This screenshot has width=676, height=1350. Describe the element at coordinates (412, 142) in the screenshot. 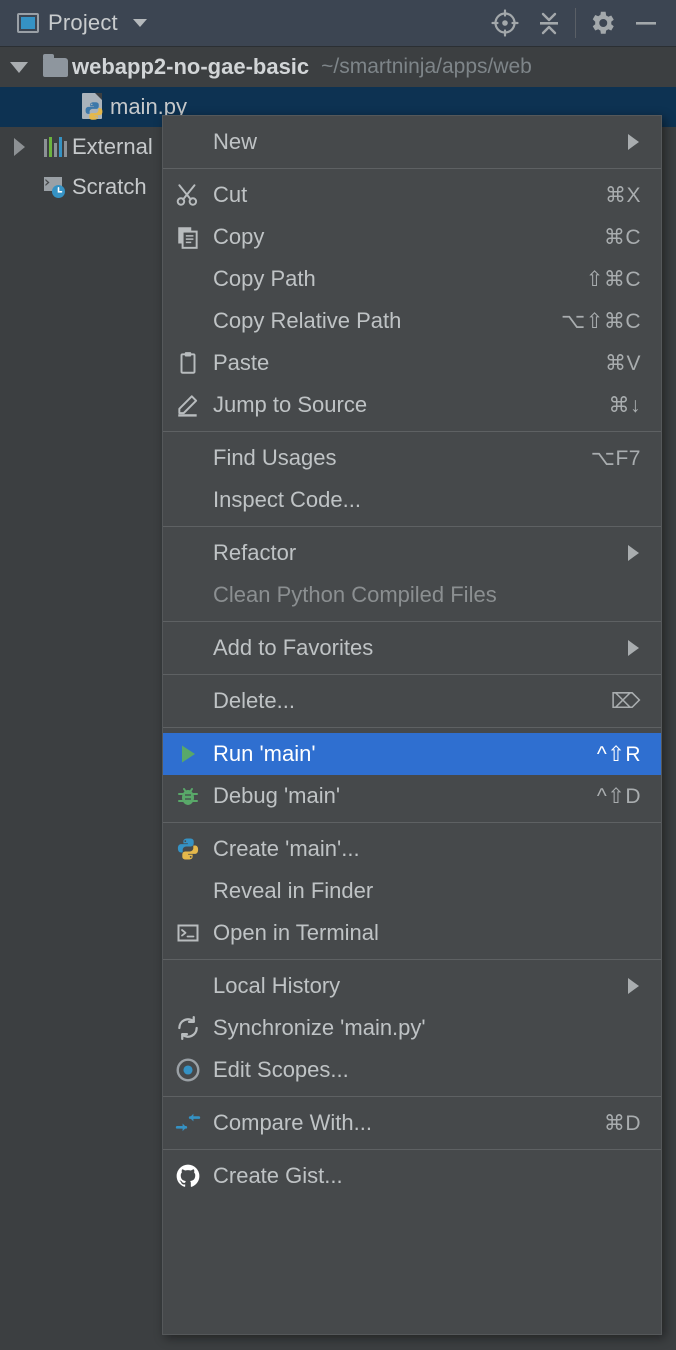

I see `menu-item-new: New` at that location.